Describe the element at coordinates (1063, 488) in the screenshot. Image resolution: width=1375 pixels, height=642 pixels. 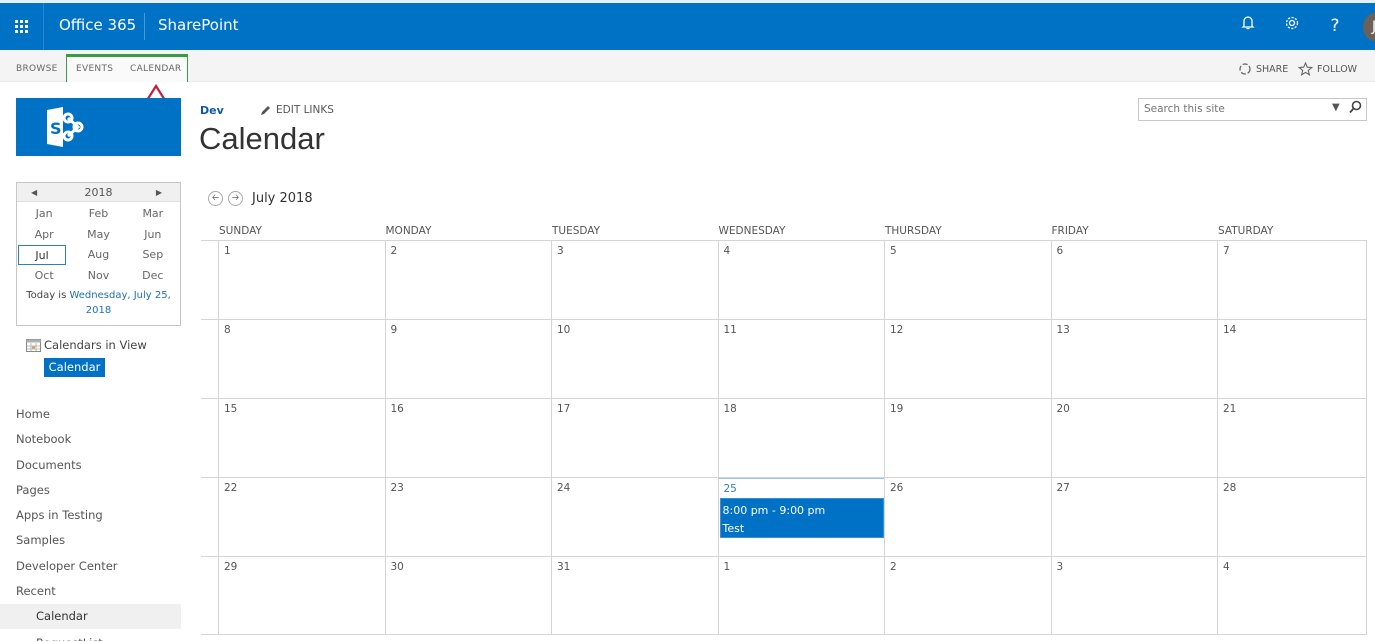
I see `day-number: 27` at that location.